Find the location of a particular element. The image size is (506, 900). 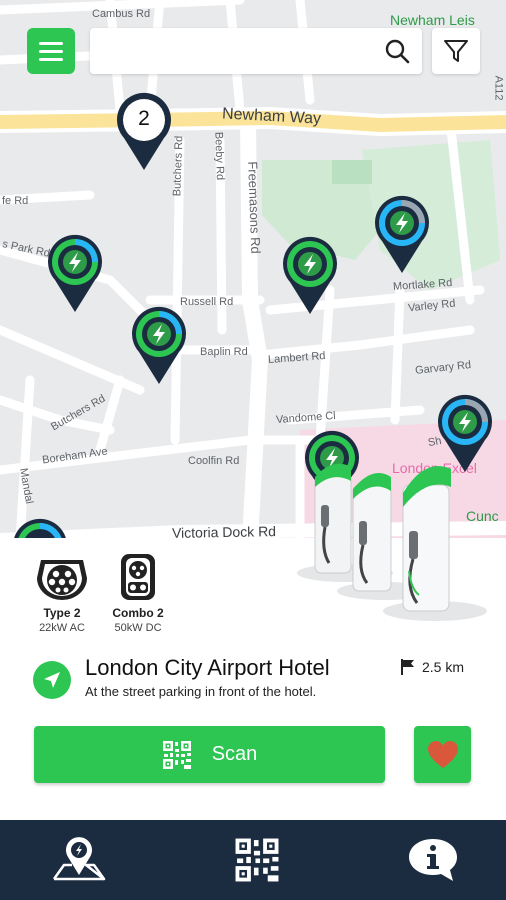

street-label: Cambus Rd is located at coordinates (121, 14).